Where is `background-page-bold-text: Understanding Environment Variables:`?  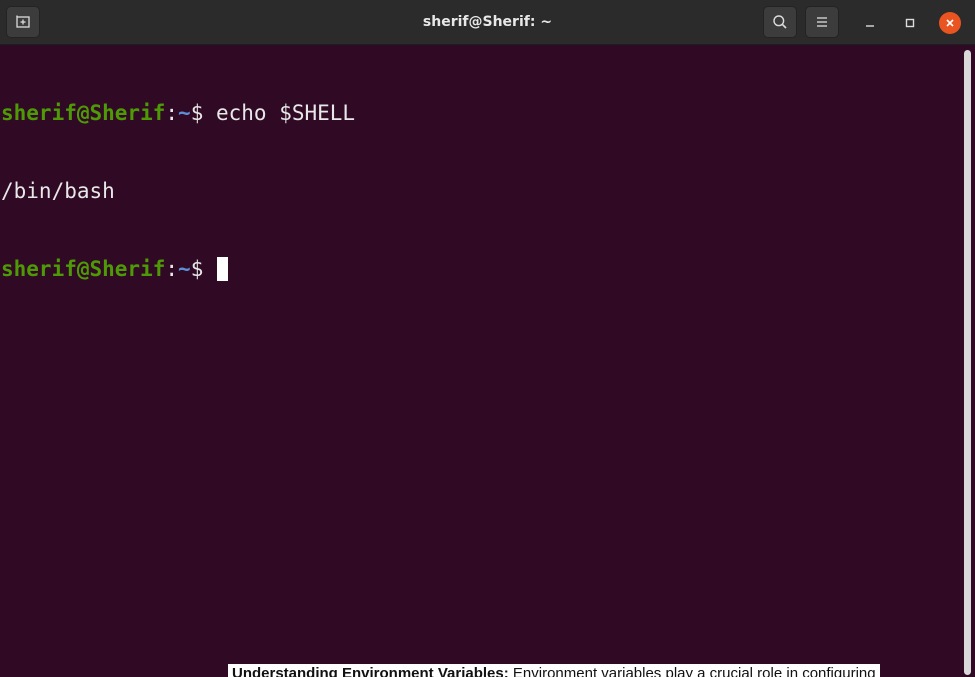 background-page-bold-text: Understanding Environment Variables: is located at coordinates (370, 671).